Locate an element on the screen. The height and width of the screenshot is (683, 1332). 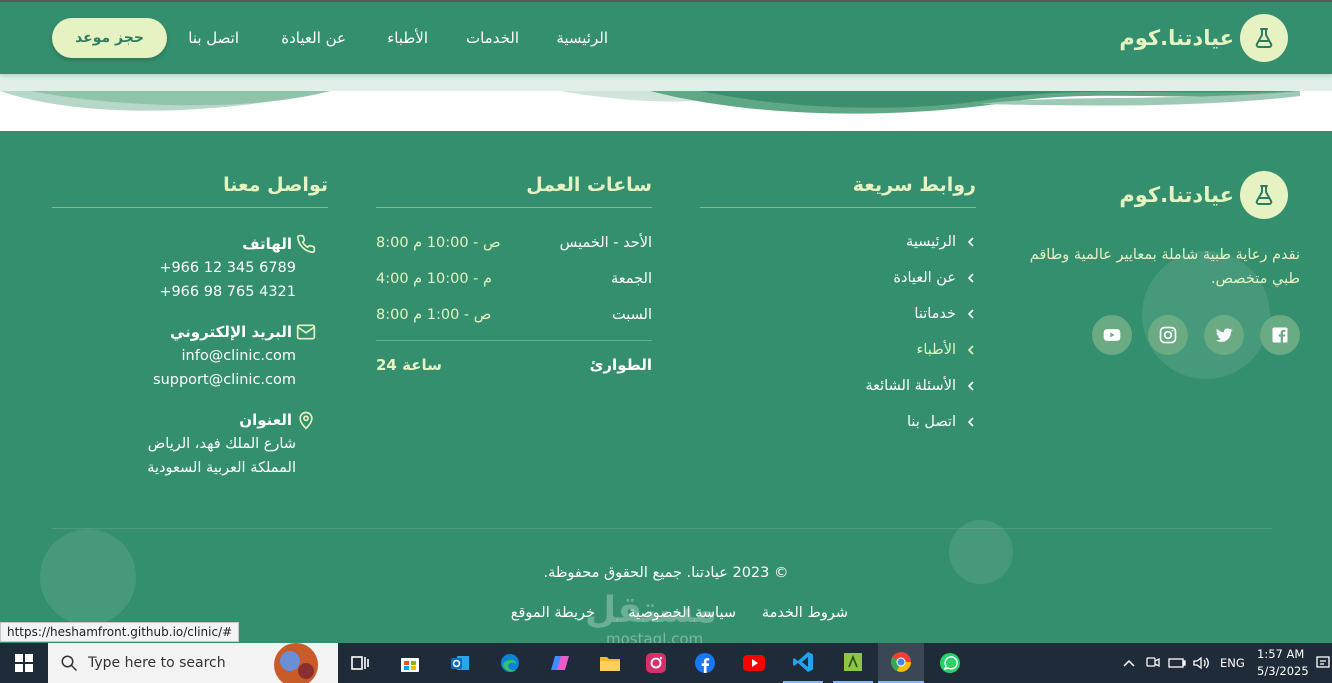
email-heading: البريد الإلكتروني is located at coordinates (243, 332).